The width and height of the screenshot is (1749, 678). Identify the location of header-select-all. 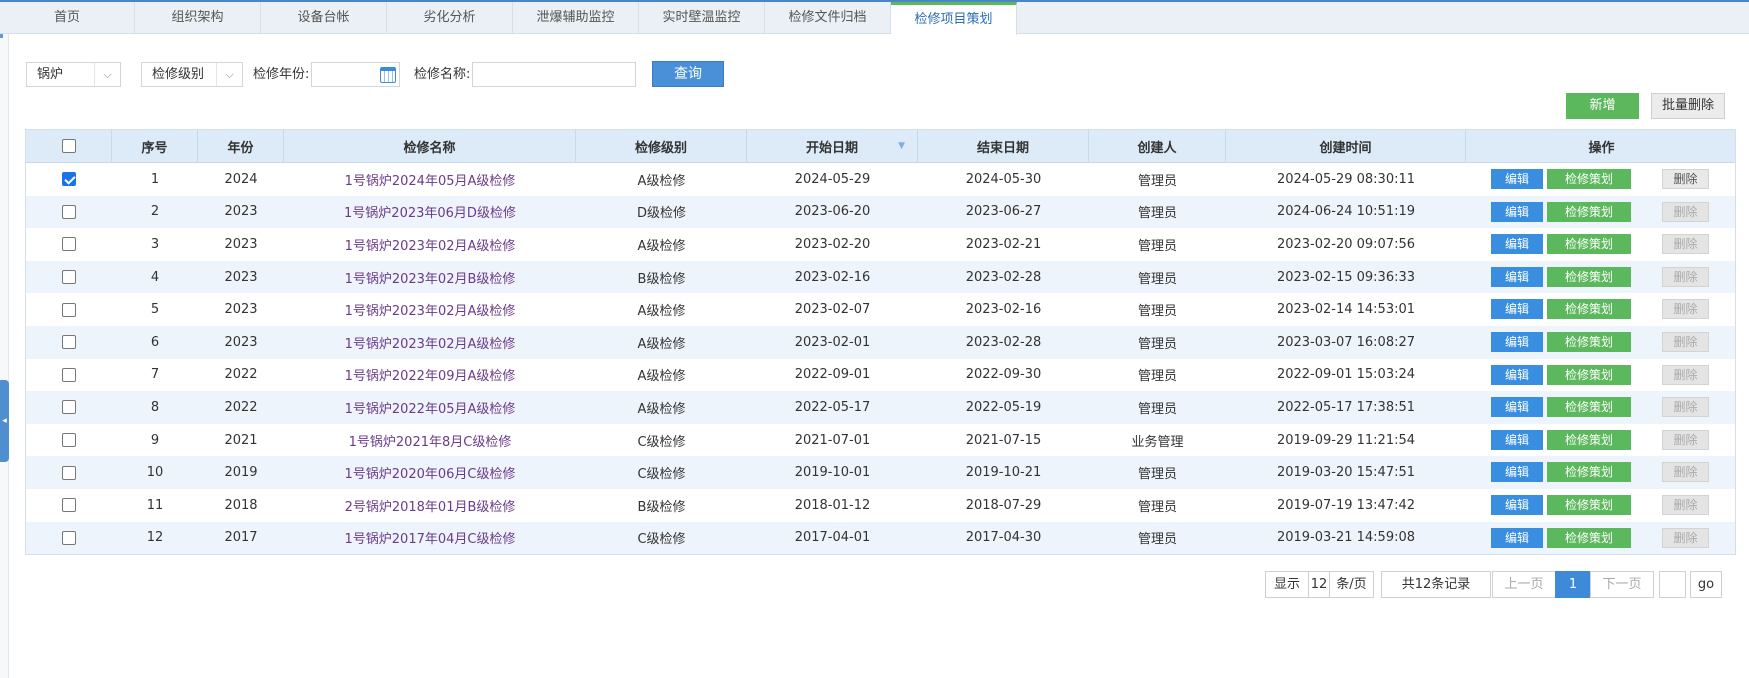
(69, 146).